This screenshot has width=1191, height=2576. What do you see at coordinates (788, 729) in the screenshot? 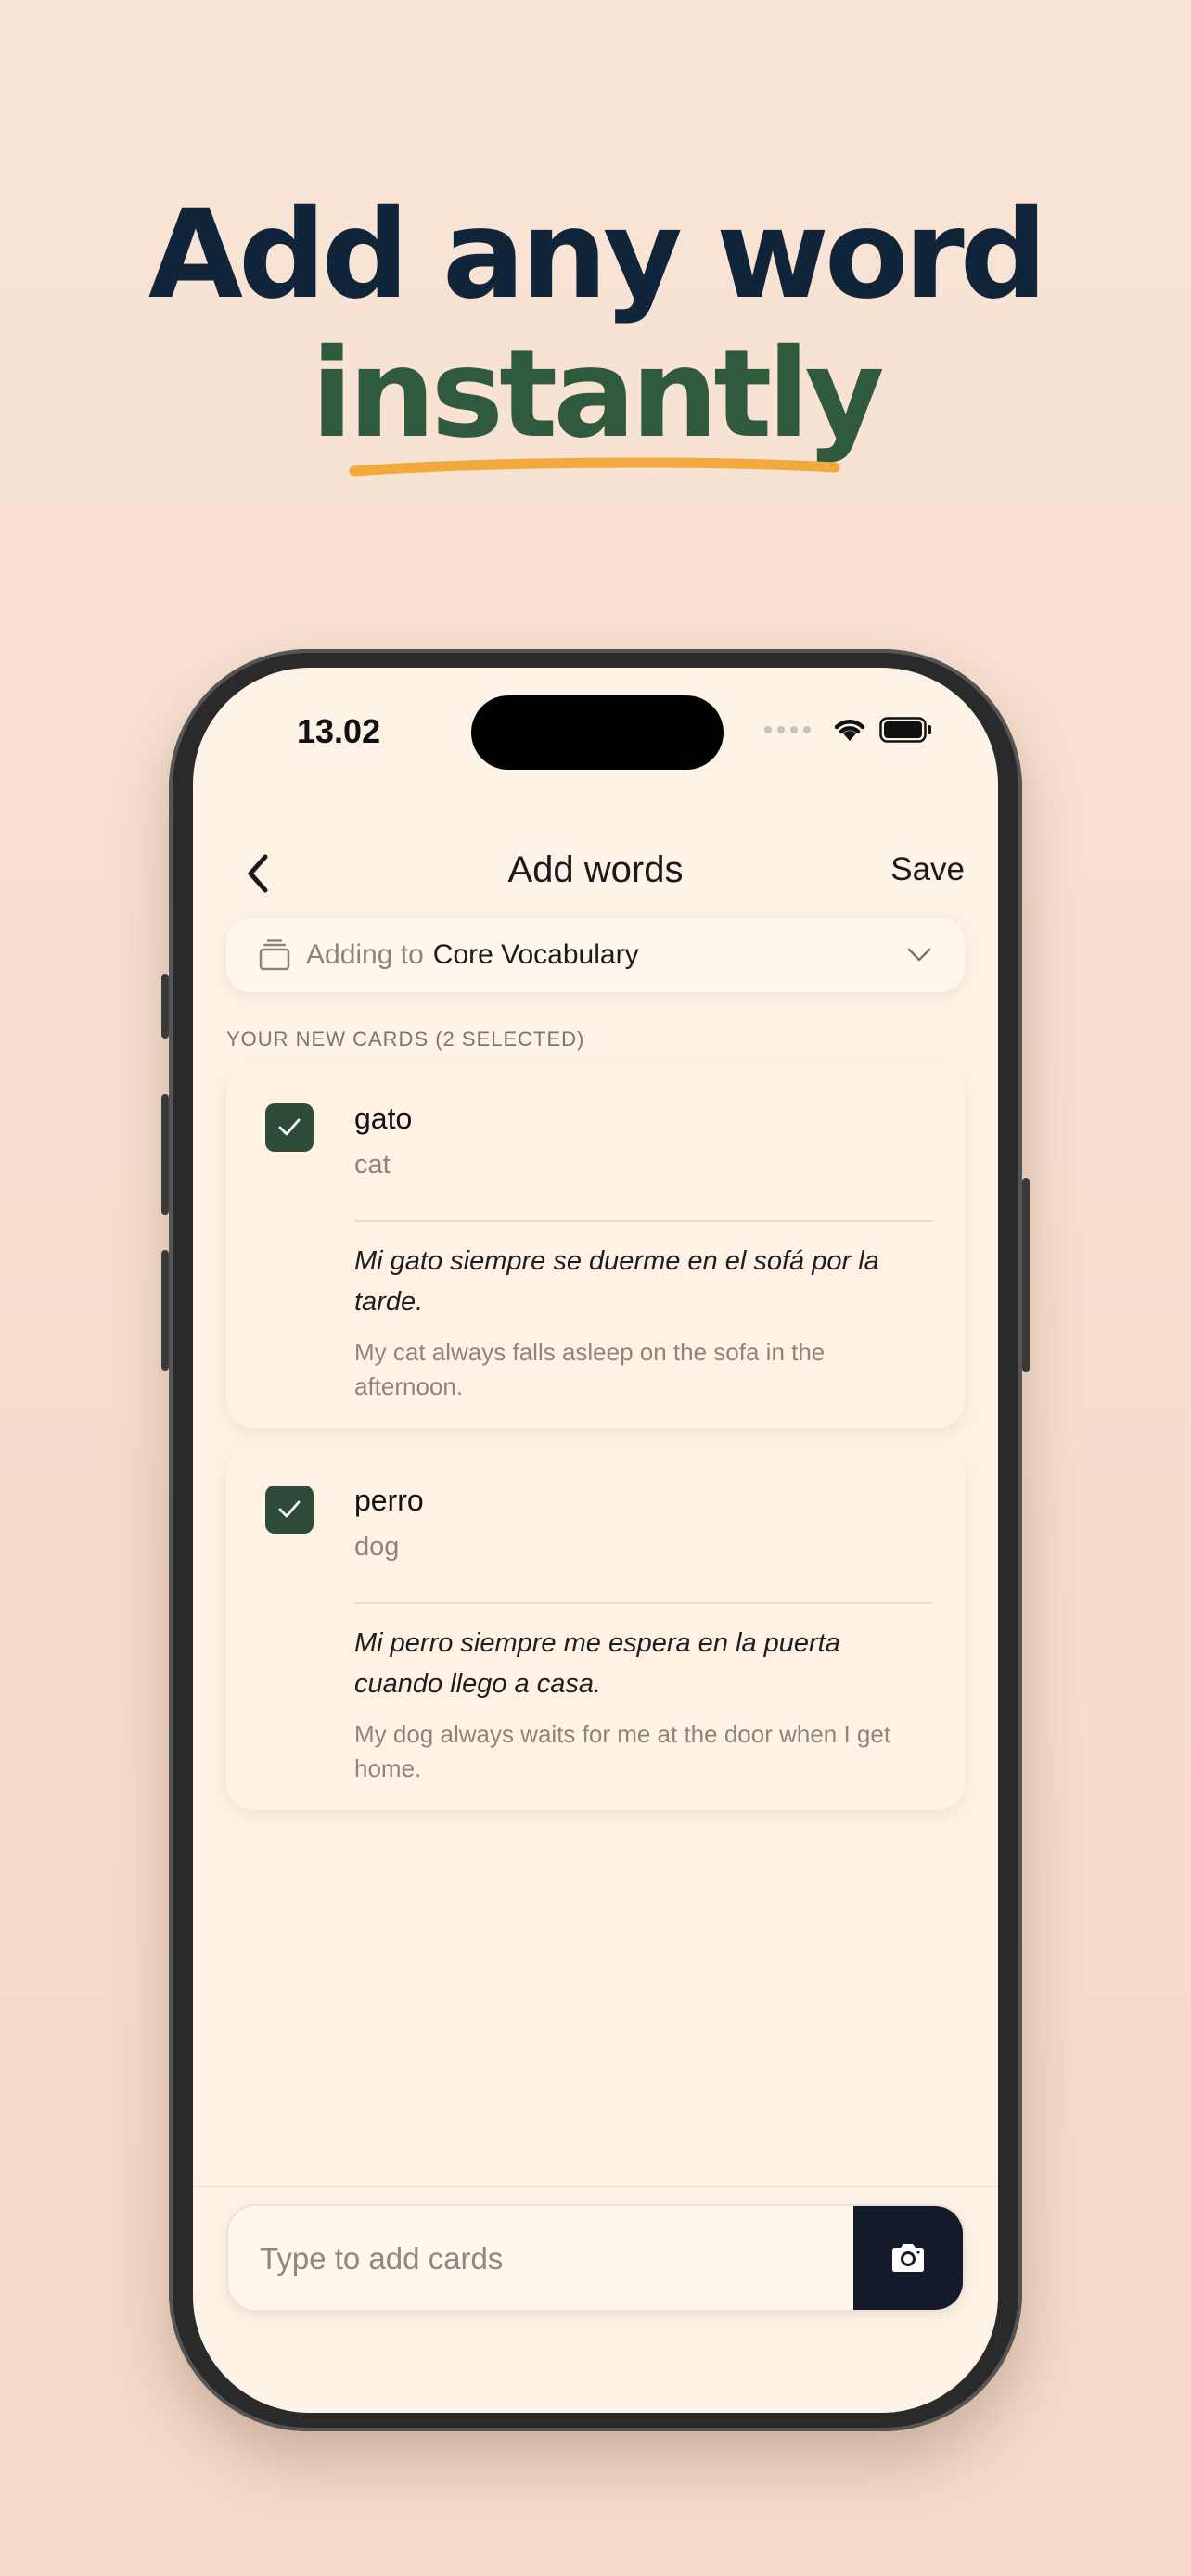
I see `signal-dots-icon` at bounding box center [788, 729].